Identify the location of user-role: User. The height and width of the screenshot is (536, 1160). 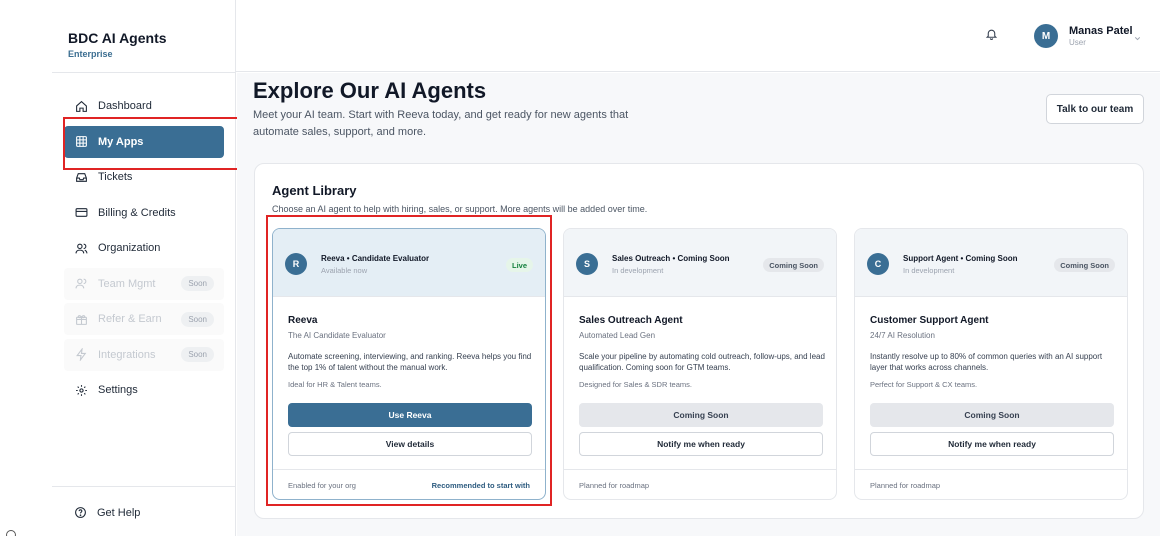
(1077, 42).